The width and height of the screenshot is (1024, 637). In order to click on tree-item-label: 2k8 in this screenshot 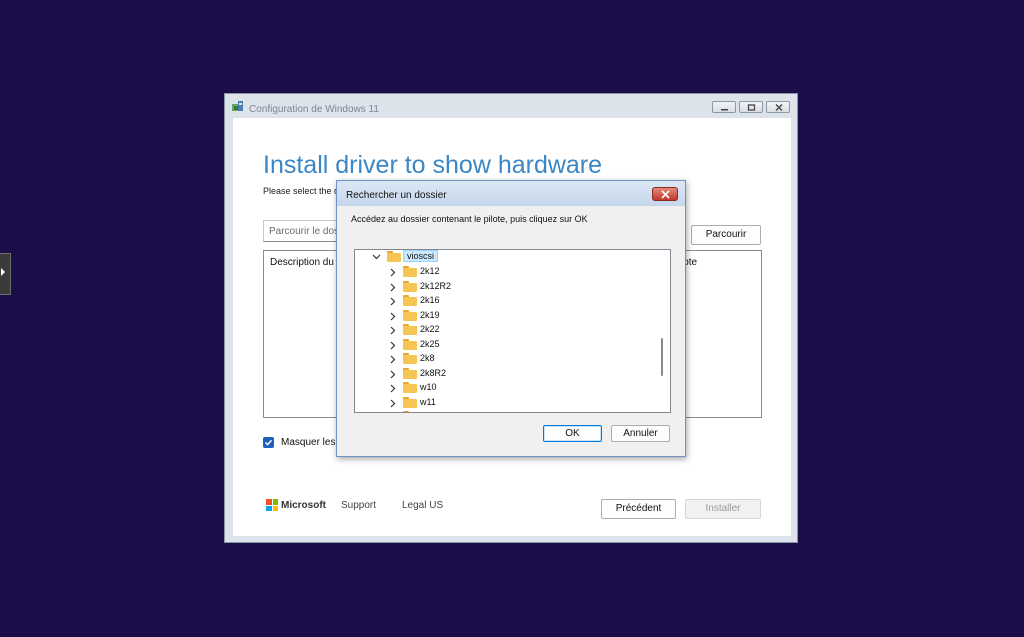, I will do `click(427, 358)`.